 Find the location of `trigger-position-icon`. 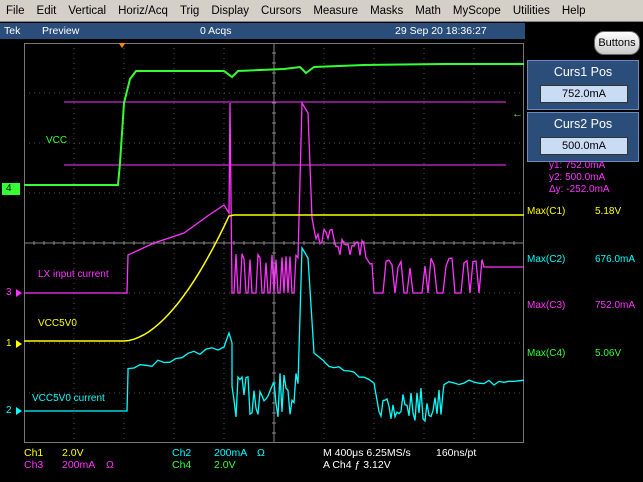

trigger-position-icon is located at coordinates (122, 45).